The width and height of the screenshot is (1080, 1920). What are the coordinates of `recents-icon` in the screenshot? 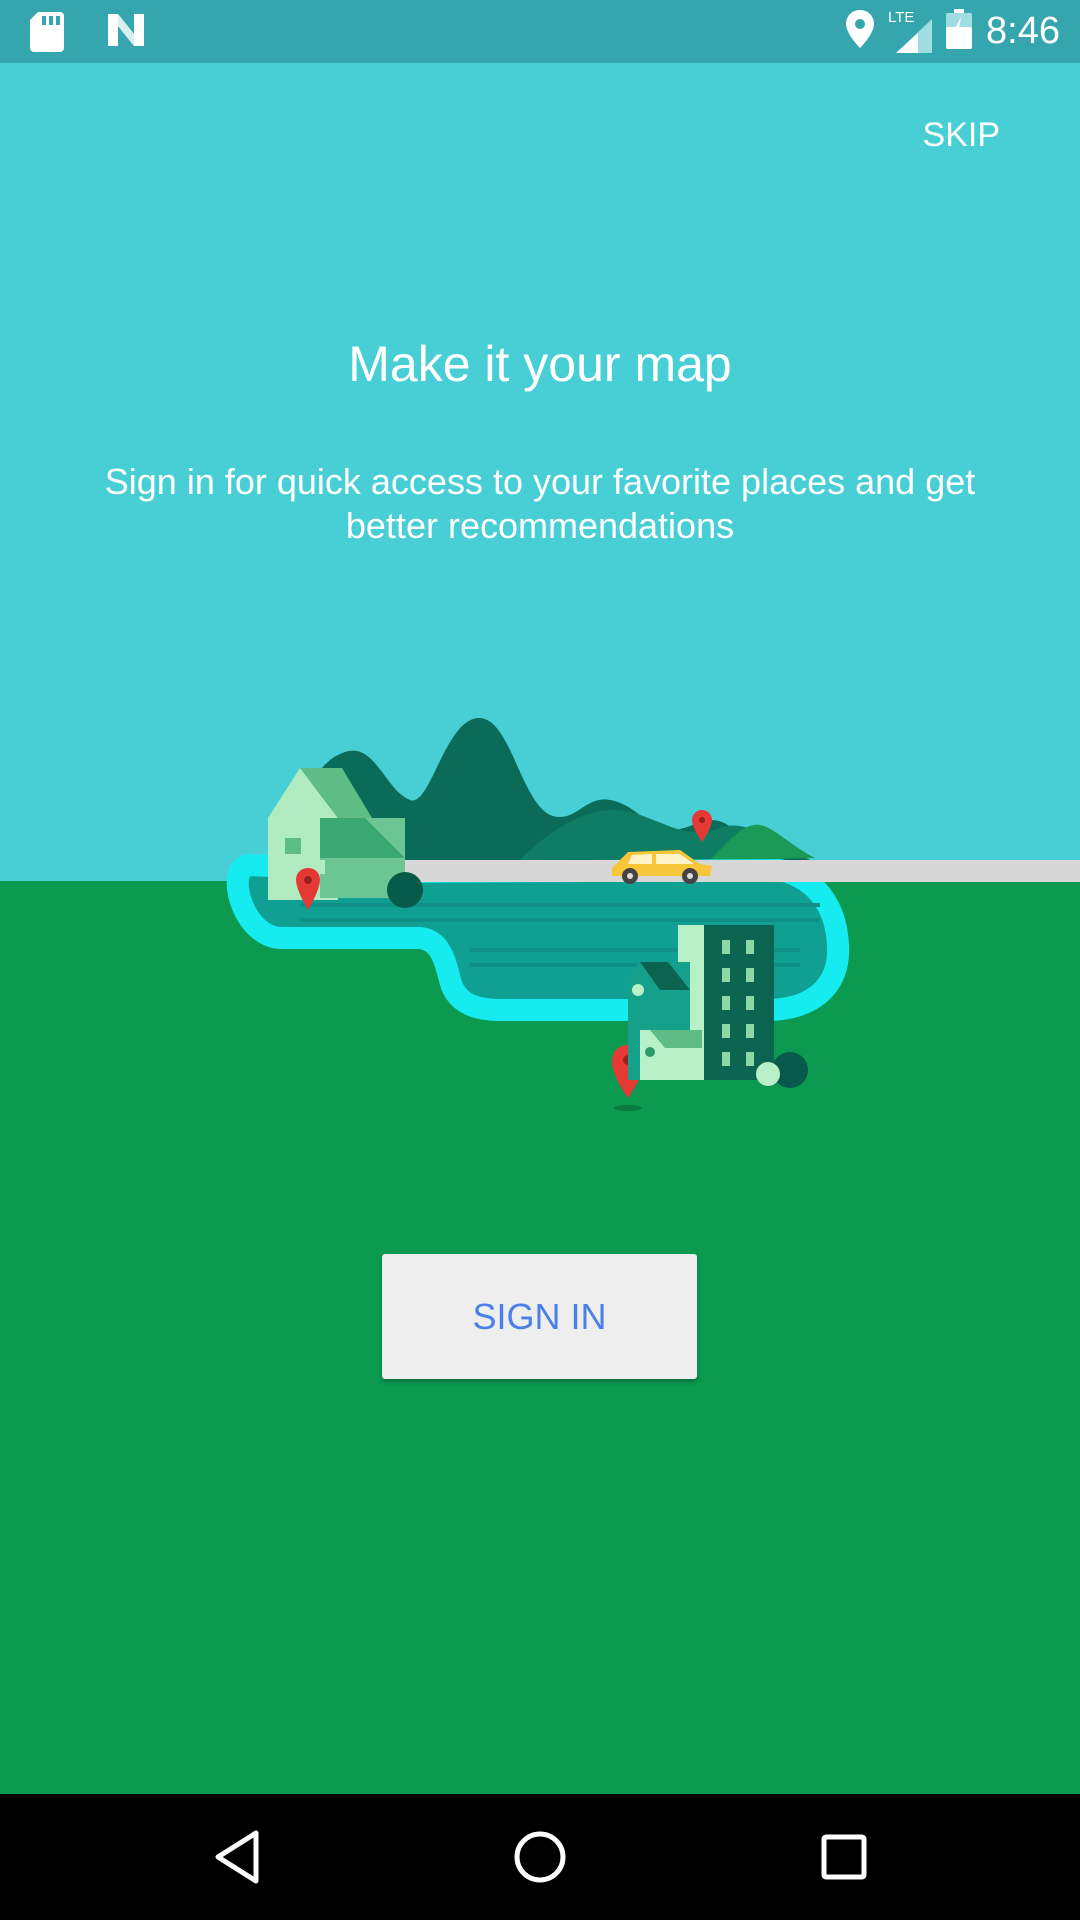 It's located at (844, 1857).